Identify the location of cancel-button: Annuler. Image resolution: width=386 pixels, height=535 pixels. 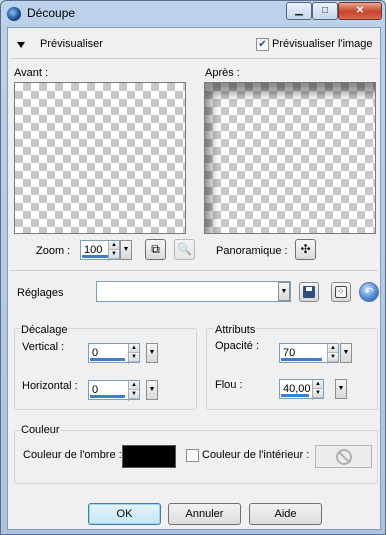
(204, 514).